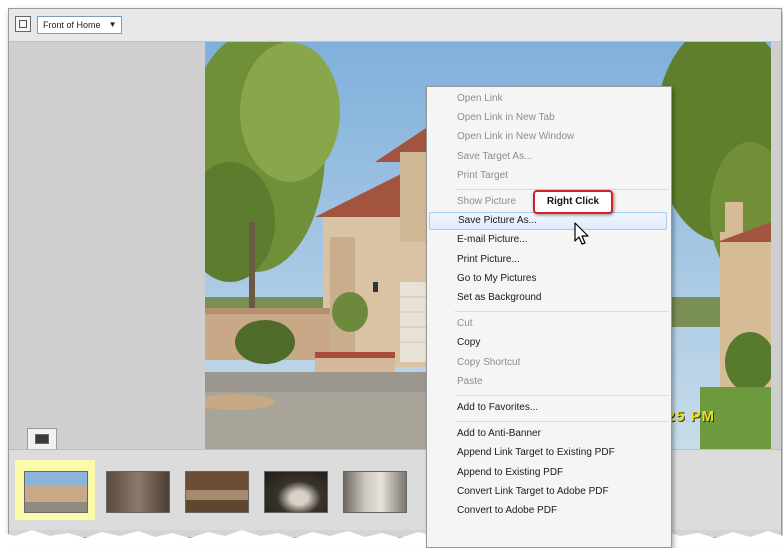 The height and width of the screenshot is (548, 783). Describe the element at coordinates (113, 25) in the screenshot. I see `chevron-down-icon: ▼` at that location.